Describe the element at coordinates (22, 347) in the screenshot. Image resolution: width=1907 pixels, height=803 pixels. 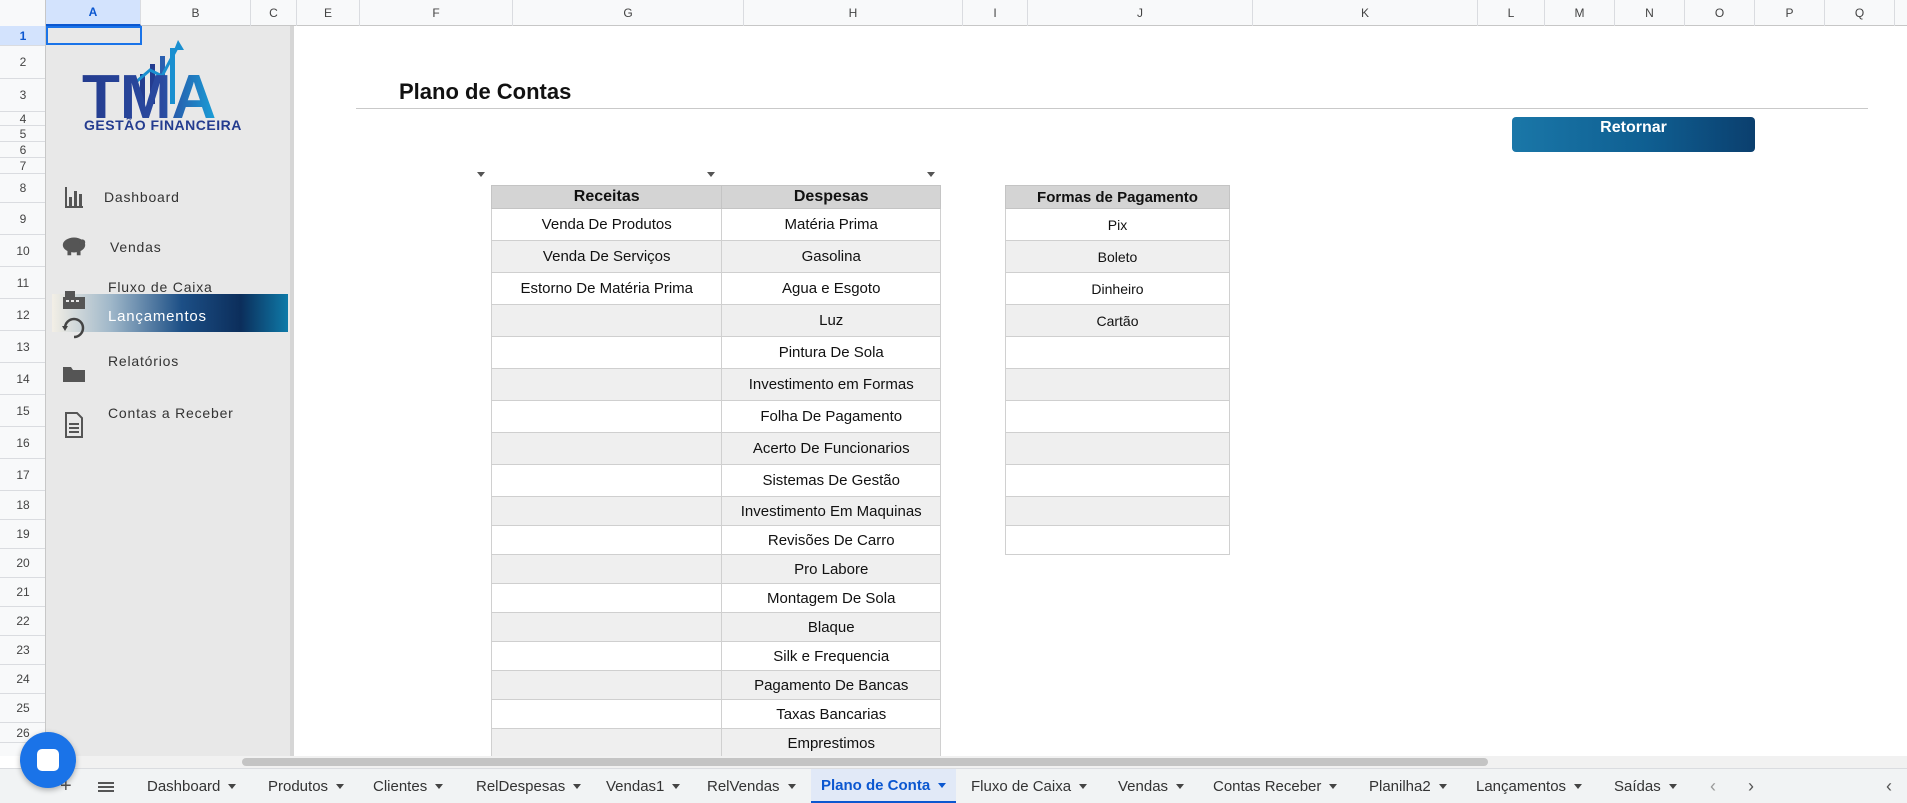
I see `row-header: 13` at that location.